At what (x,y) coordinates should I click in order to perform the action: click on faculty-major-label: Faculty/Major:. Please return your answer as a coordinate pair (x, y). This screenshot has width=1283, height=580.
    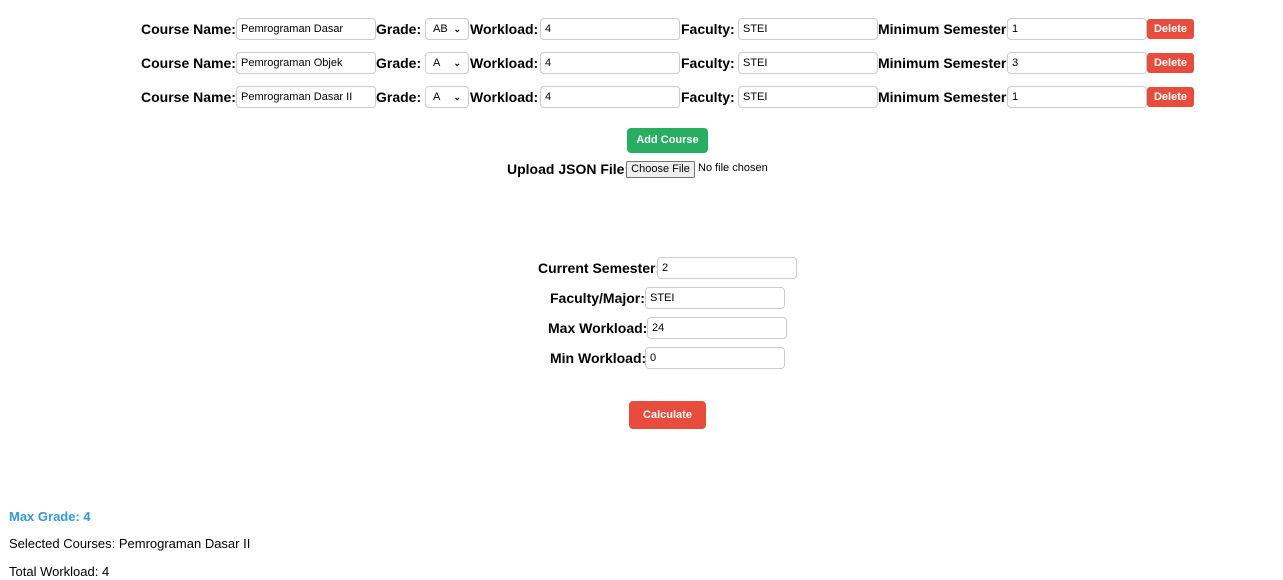
    Looking at the image, I should click on (597, 298).